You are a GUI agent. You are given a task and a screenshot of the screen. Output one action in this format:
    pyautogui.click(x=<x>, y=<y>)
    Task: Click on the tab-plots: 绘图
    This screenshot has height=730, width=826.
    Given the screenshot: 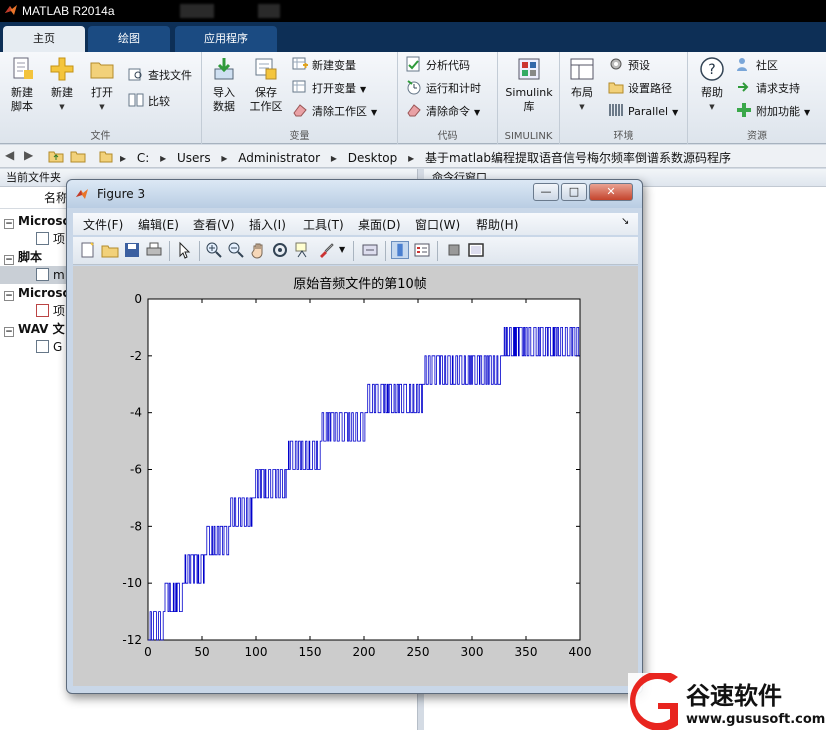 What is the action you would take?
    pyautogui.click(x=129, y=39)
    